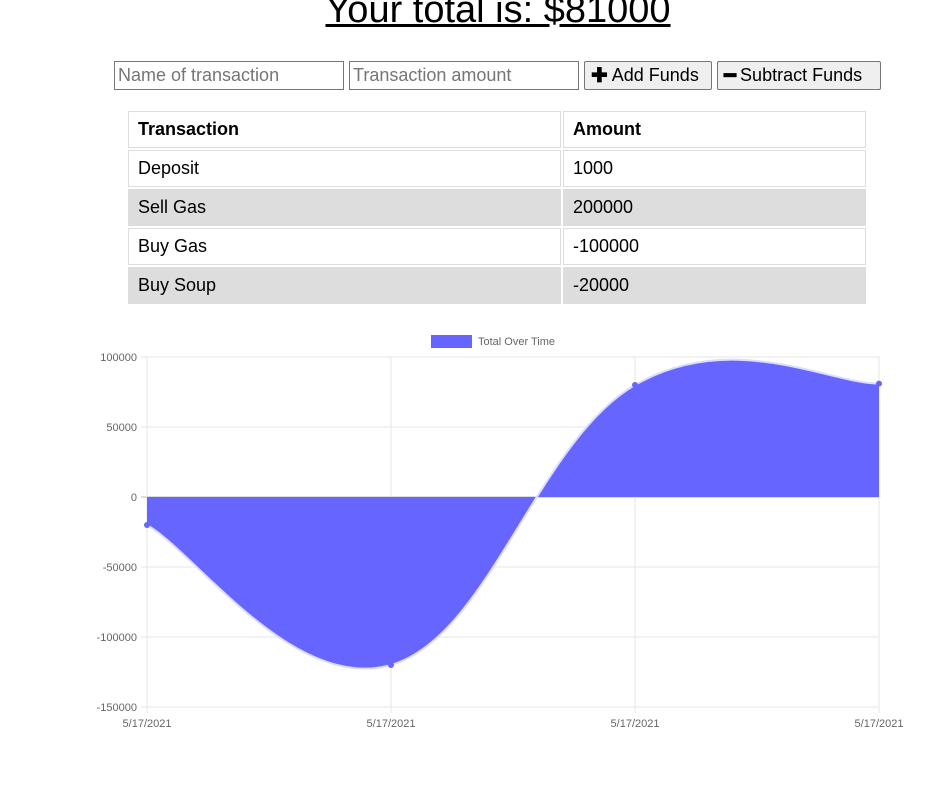  What do you see at coordinates (117, 638) in the screenshot?
I see `y-tick-label: -100000` at bounding box center [117, 638].